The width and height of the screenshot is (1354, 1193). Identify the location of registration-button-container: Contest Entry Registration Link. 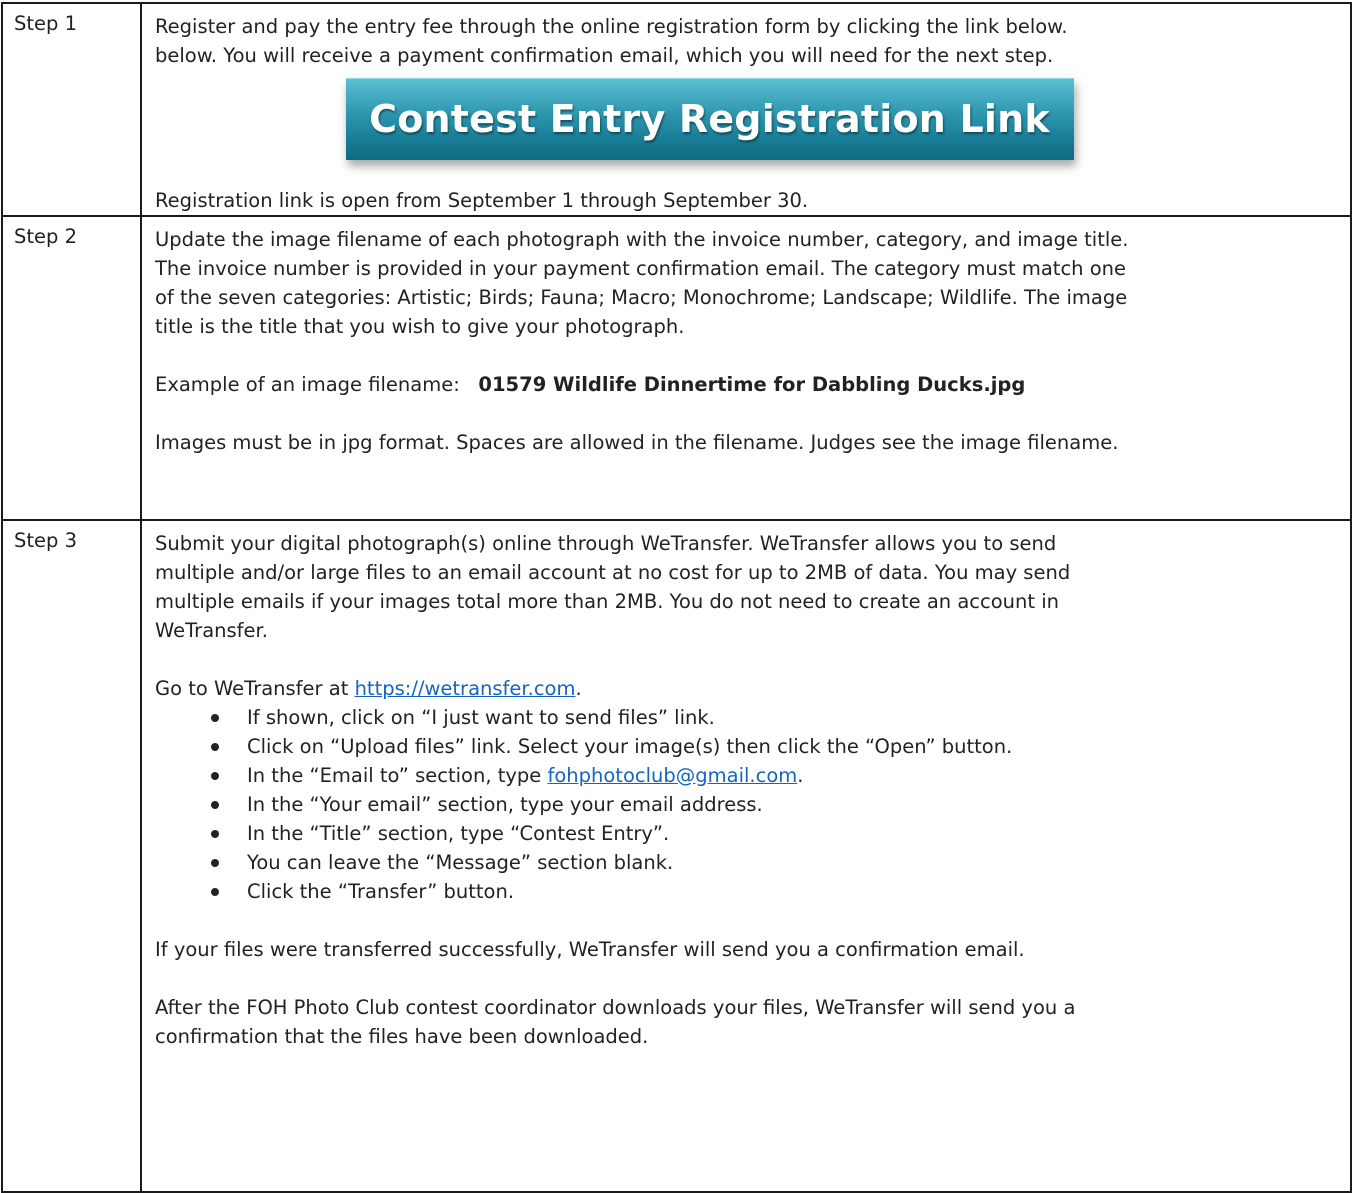
(747, 128).